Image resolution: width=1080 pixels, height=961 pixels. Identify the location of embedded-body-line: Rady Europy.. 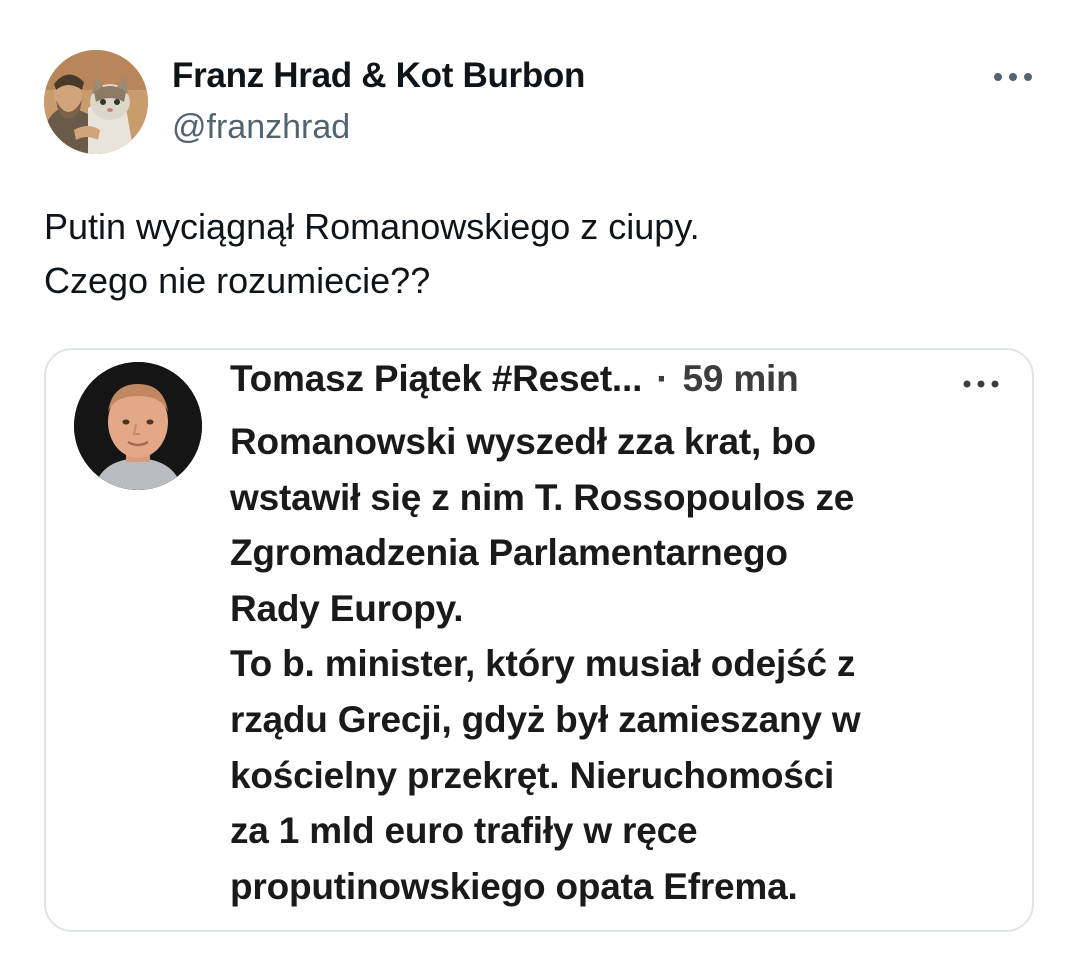
(347, 608).